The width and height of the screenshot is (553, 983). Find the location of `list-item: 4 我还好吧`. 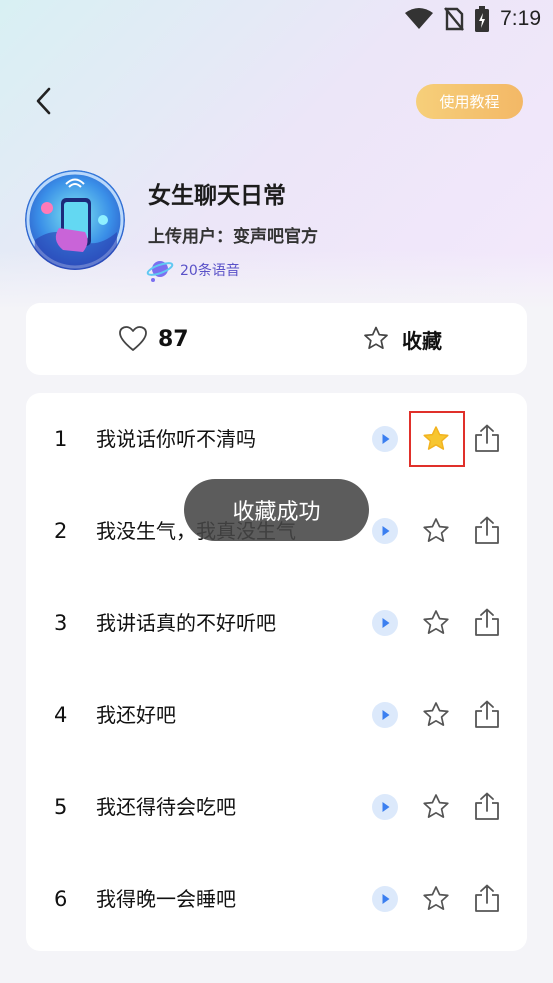

list-item: 4 我还好吧 is located at coordinates (276, 715).